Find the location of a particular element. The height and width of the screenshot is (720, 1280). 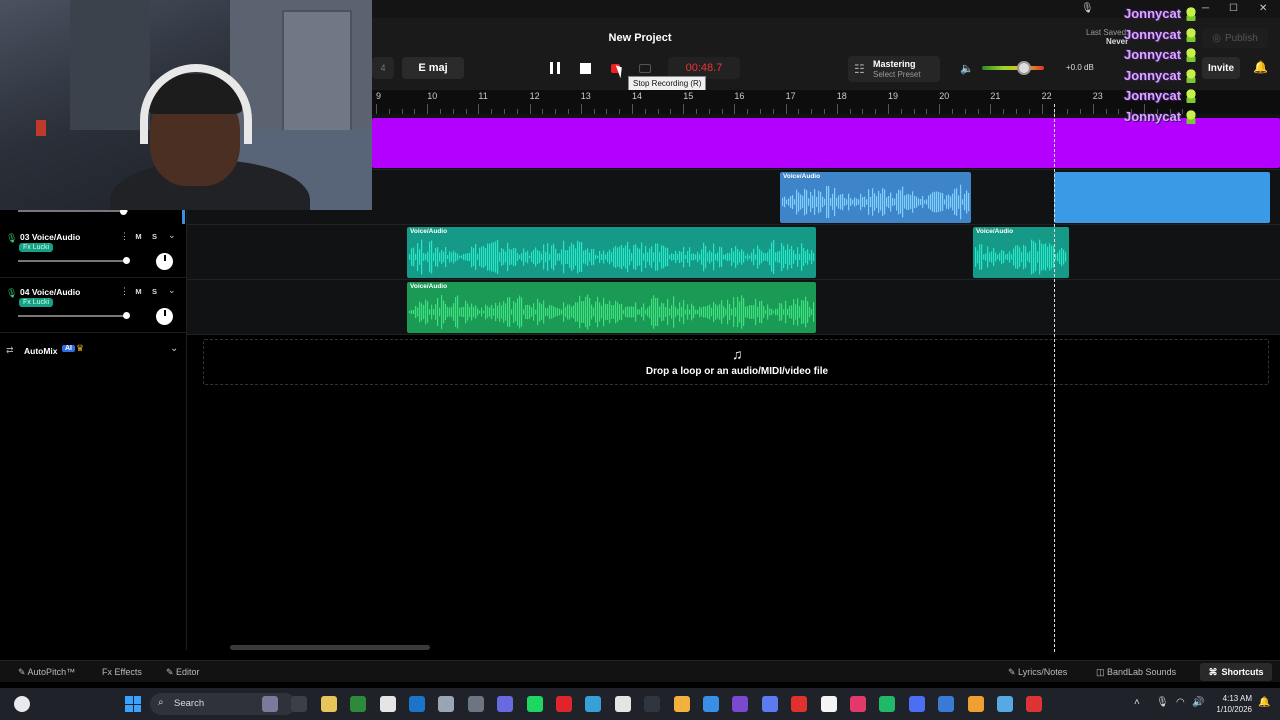

shortcuts-button: ⌘ Shortcuts is located at coordinates (1236, 672).